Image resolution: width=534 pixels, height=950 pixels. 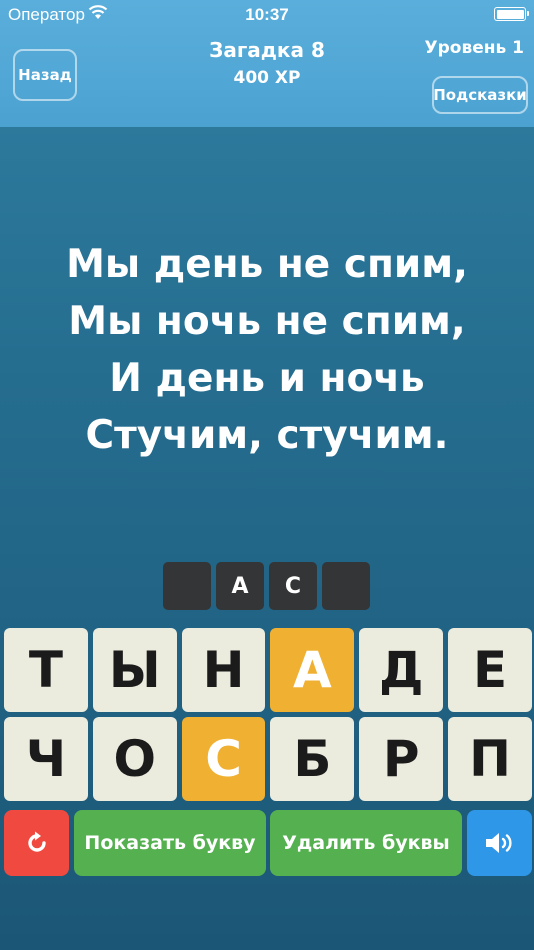 What do you see at coordinates (267, 264) in the screenshot?
I see `riddle-line: Мы день не спим,` at bounding box center [267, 264].